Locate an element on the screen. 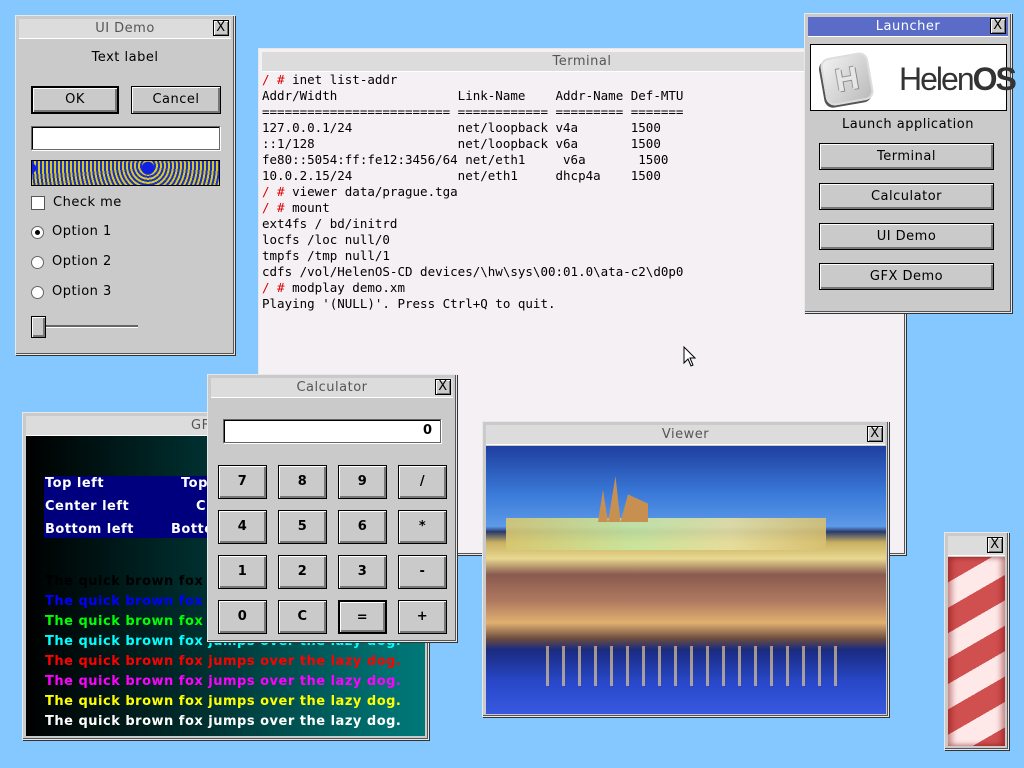 Image resolution: width=1024 pixels, height=768 pixels. line-text: locfs /loc null/0 is located at coordinates (326, 239).